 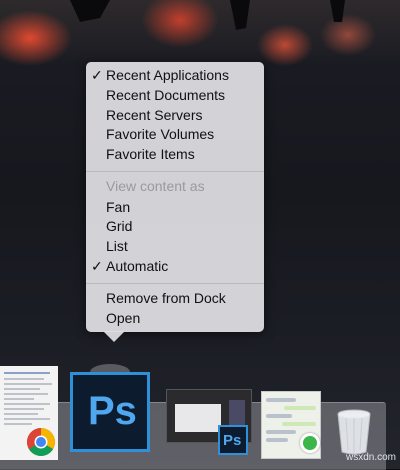 What do you see at coordinates (114, 336) in the screenshot?
I see `menu-pointer-arrow` at bounding box center [114, 336].